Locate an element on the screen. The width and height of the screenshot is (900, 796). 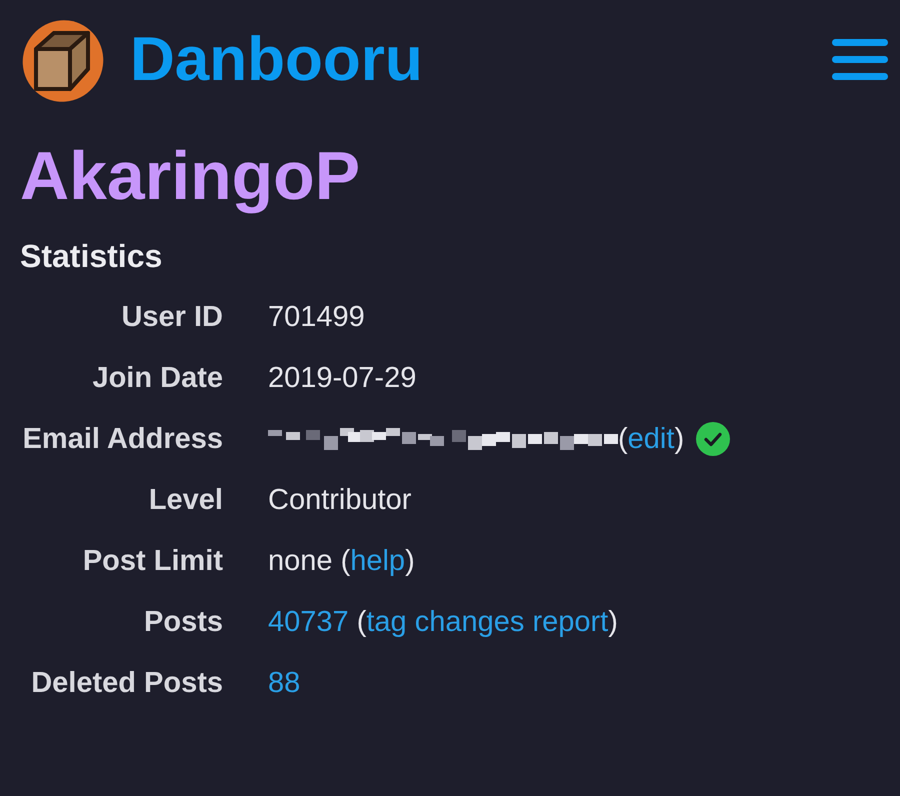
field-label: Email Address is located at coordinates (122, 439).